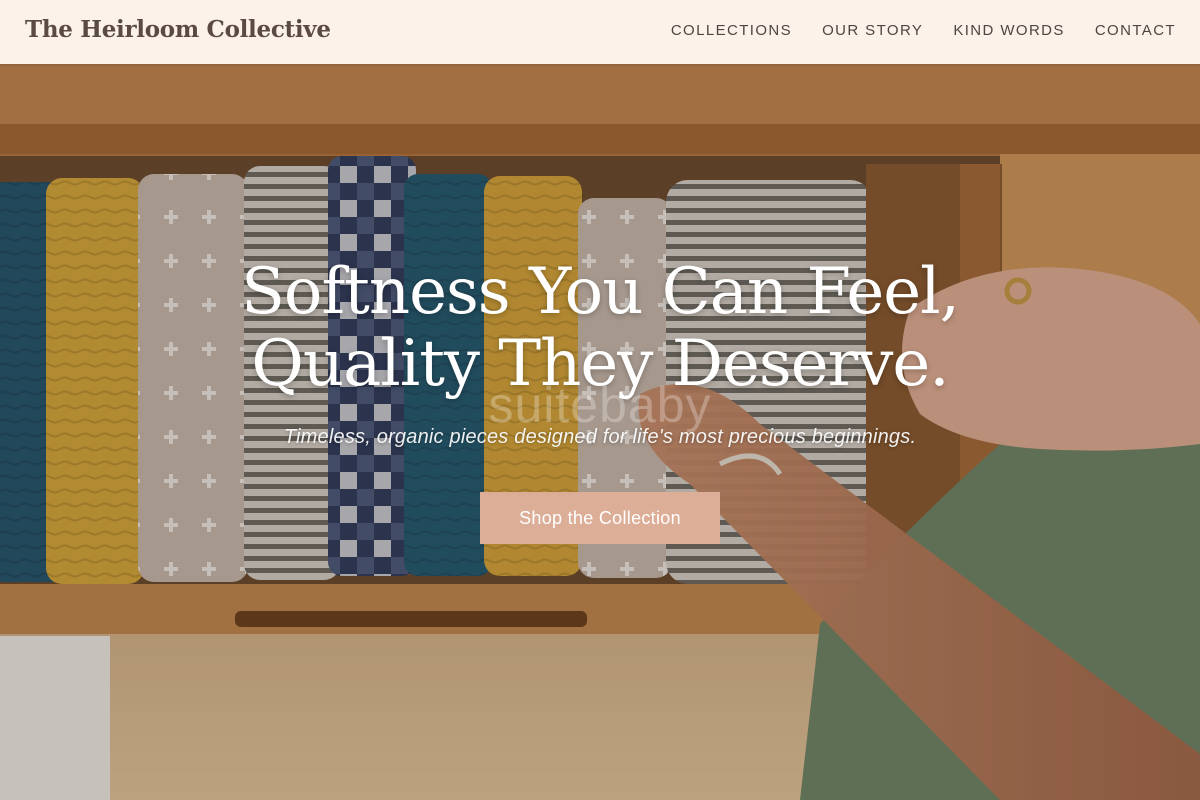 This screenshot has width=1200, height=800. Describe the element at coordinates (731, 30) in the screenshot. I see `nav-item-collections: COLLECTIONS` at that location.